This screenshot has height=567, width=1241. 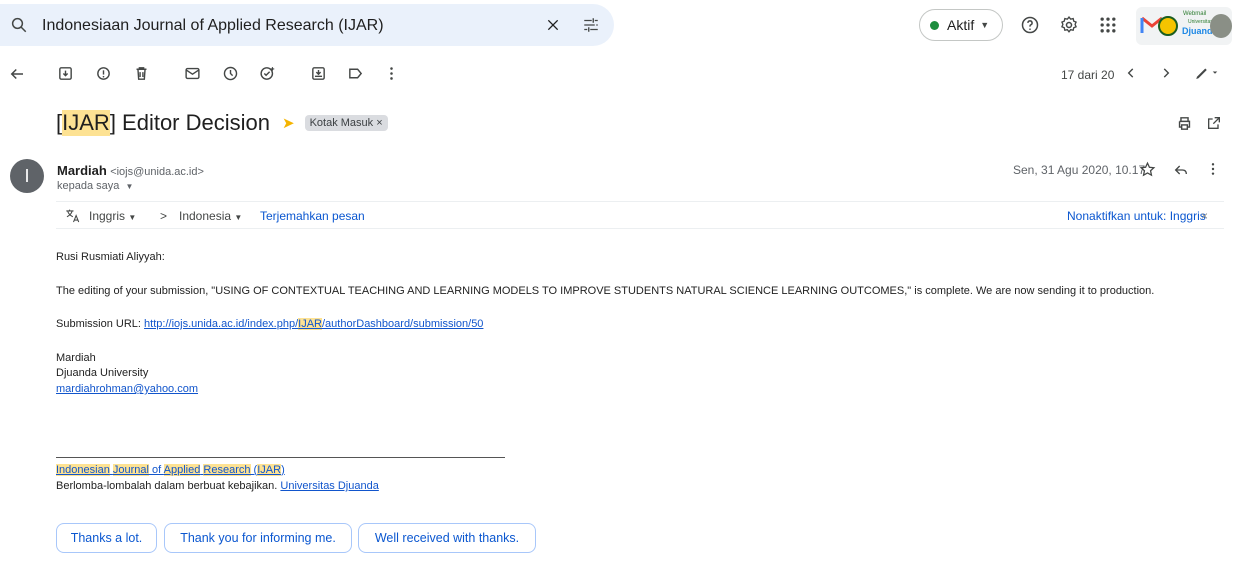 I want to click on input-tools-pen-icon, so click(x=1206, y=73).